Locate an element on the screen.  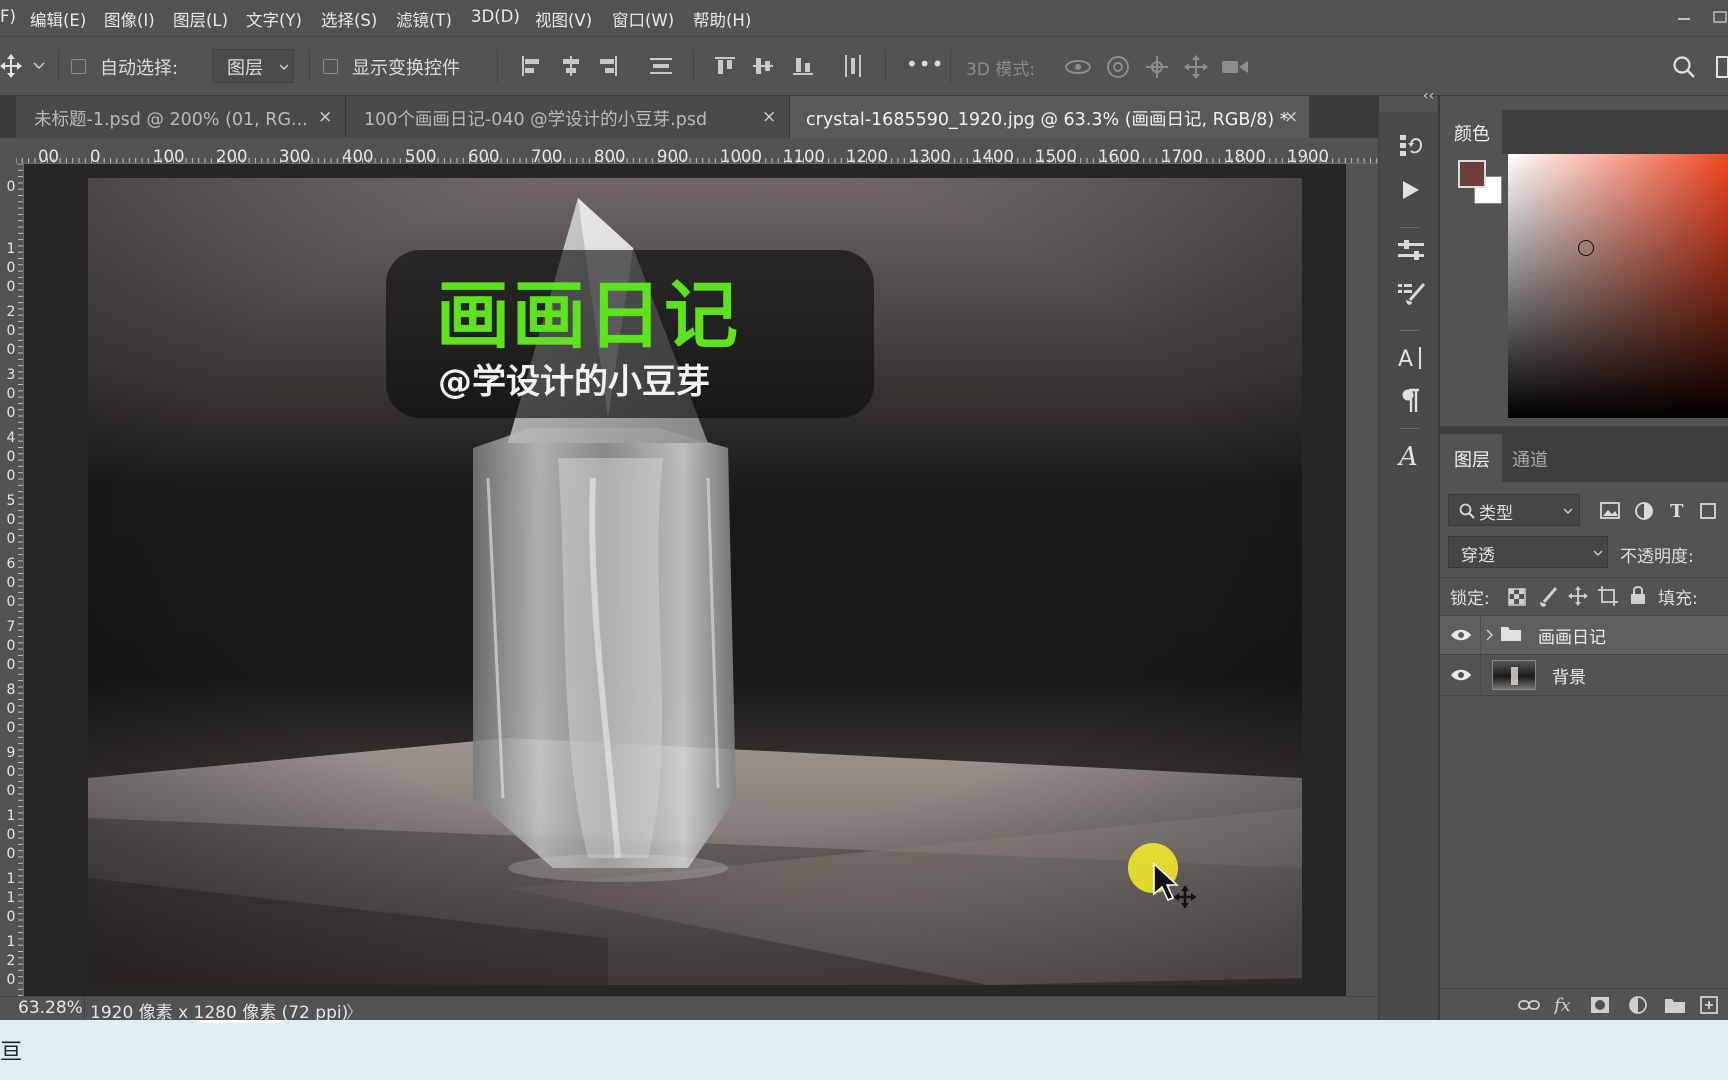
3d-roll-icon is located at coordinates (1118, 67).